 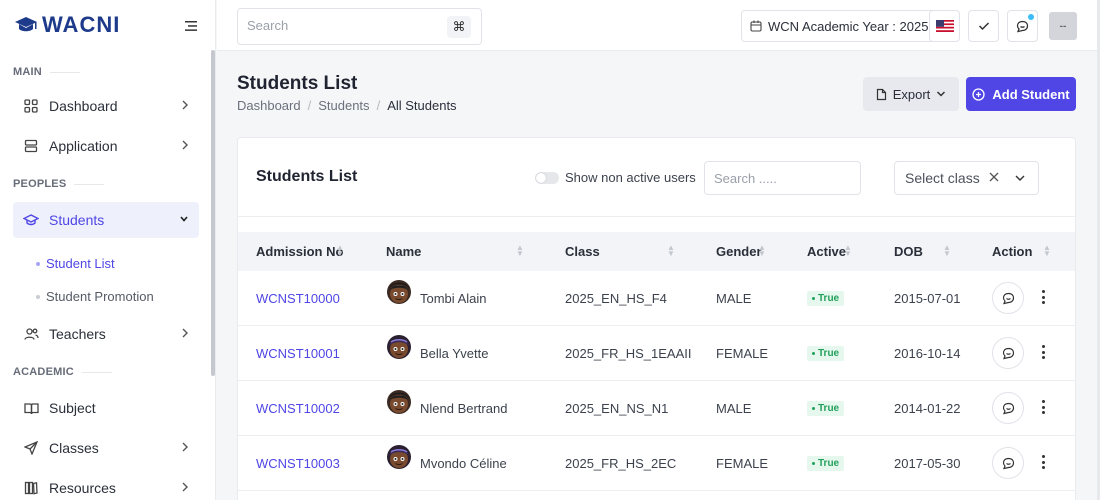 What do you see at coordinates (95, 296) in the screenshot?
I see `sidebar-subitem-student-promotion: Student Promotion` at bounding box center [95, 296].